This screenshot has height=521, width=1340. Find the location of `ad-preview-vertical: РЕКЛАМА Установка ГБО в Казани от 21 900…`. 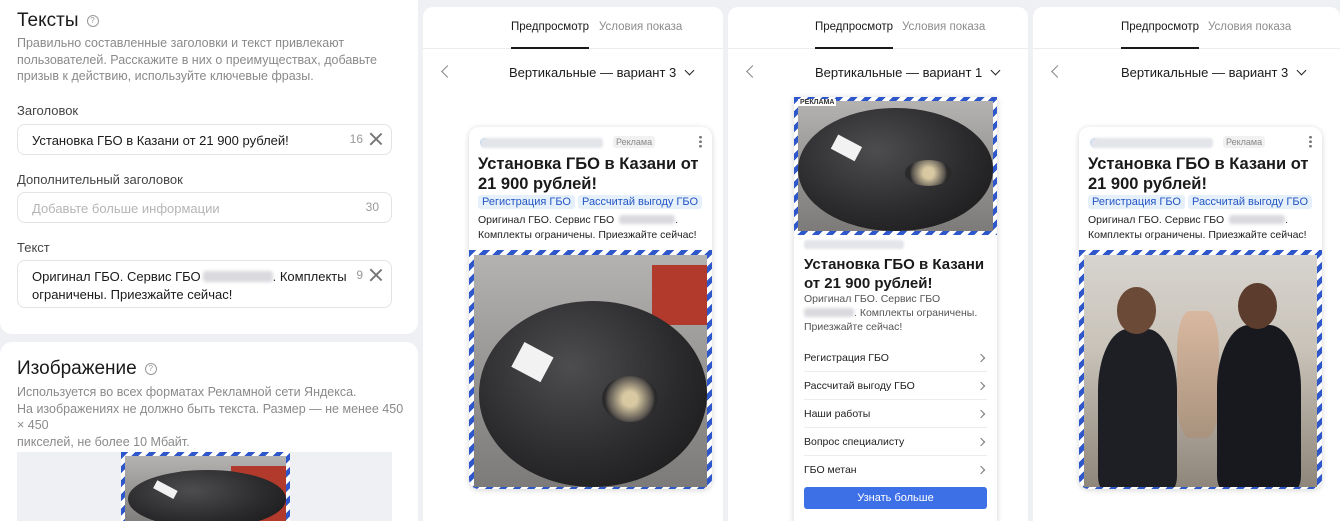

ad-preview-vertical: РЕКЛАМА Установка ГБО в Казани от 21 900… is located at coordinates (895, 309).